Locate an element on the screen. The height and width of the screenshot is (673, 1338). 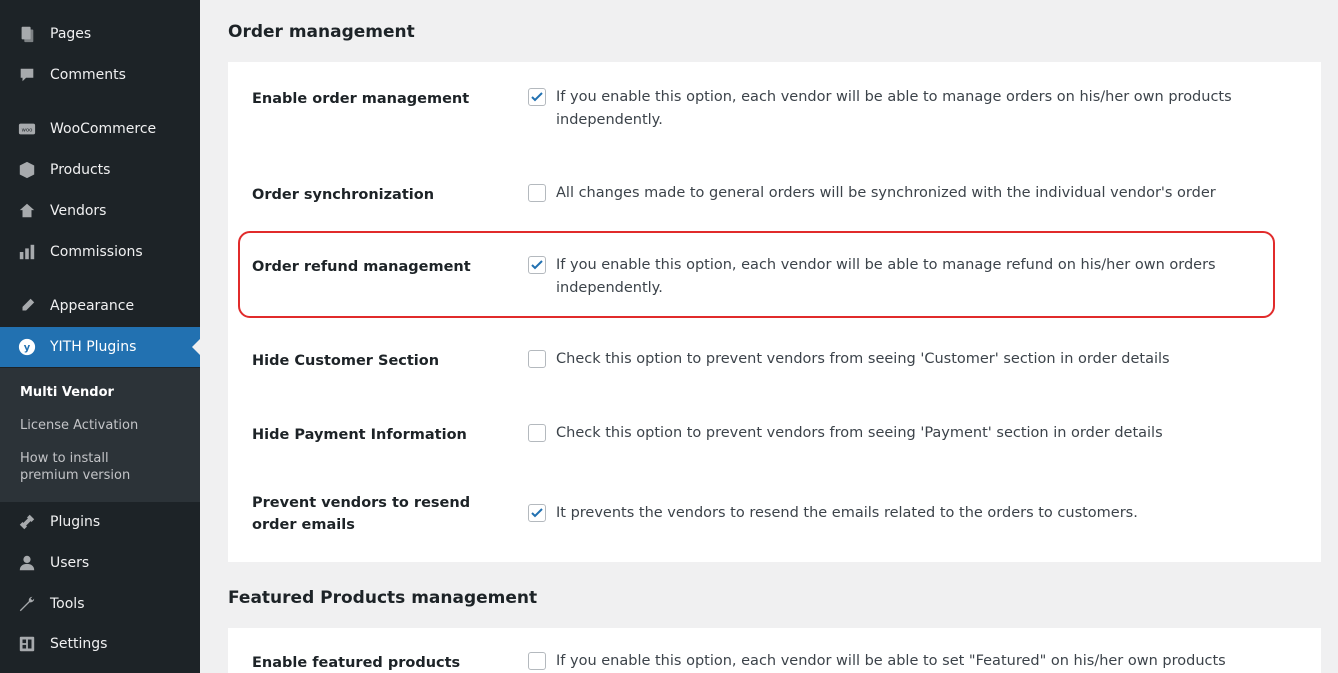
svg-text: y is located at coordinates (27, 348).